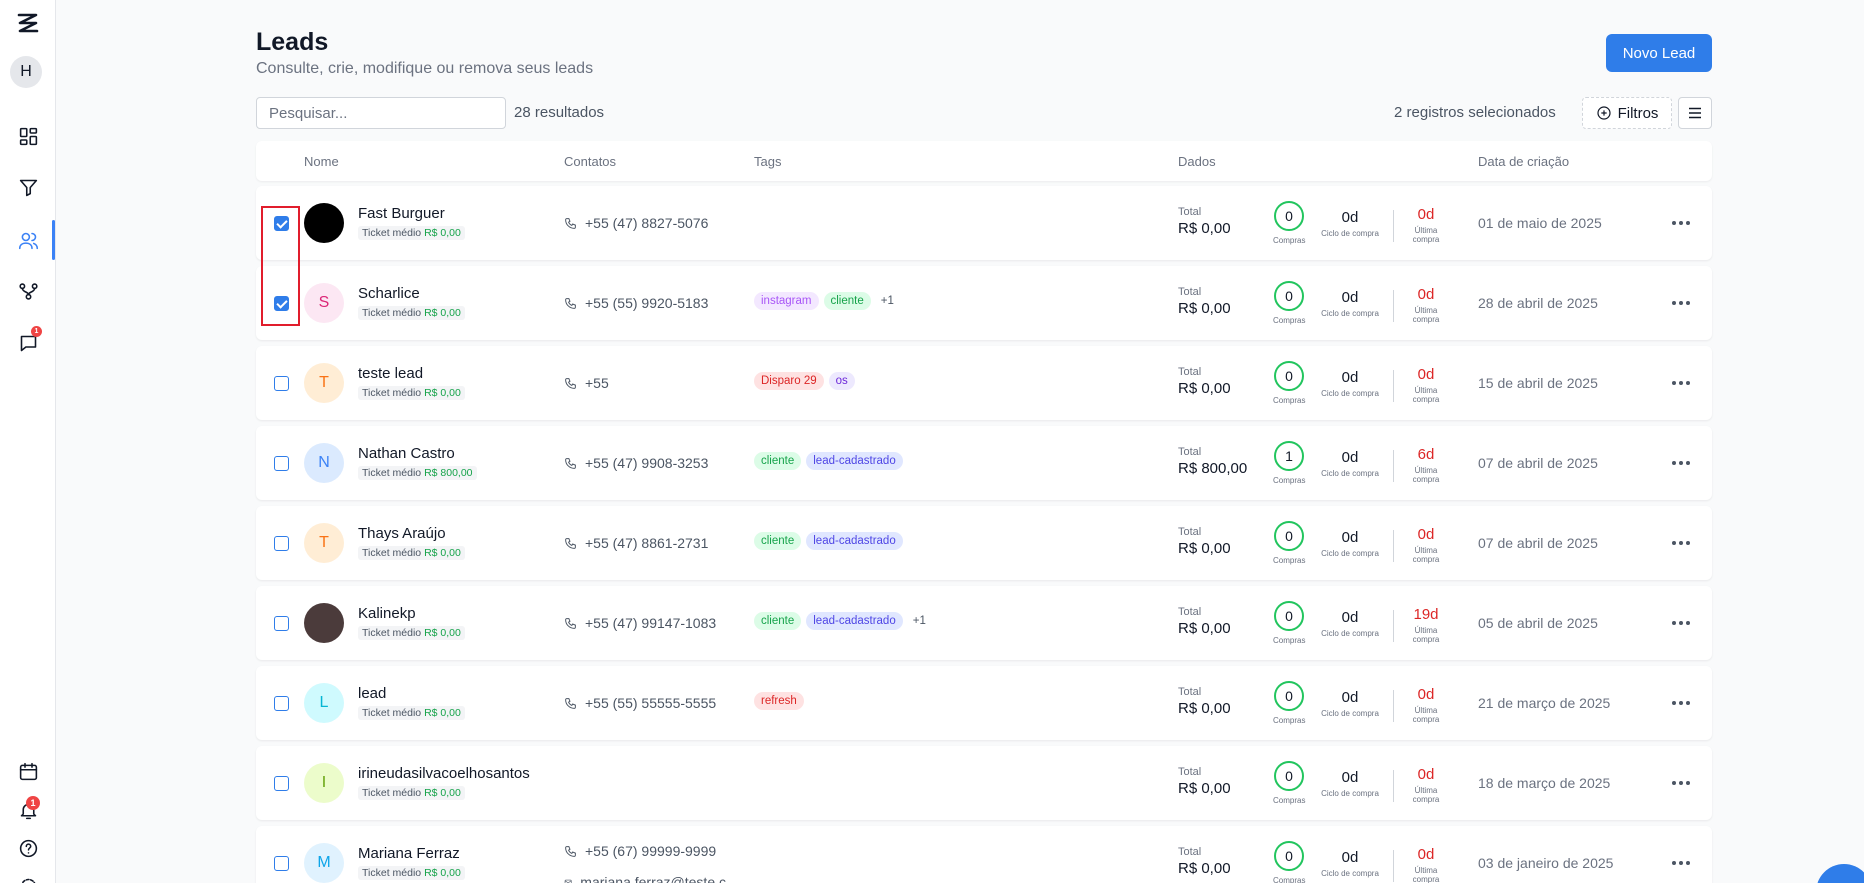 The height and width of the screenshot is (883, 1864). What do you see at coordinates (28, 291) in the screenshot?
I see `workflow-icon` at bounding box center [28, 291].